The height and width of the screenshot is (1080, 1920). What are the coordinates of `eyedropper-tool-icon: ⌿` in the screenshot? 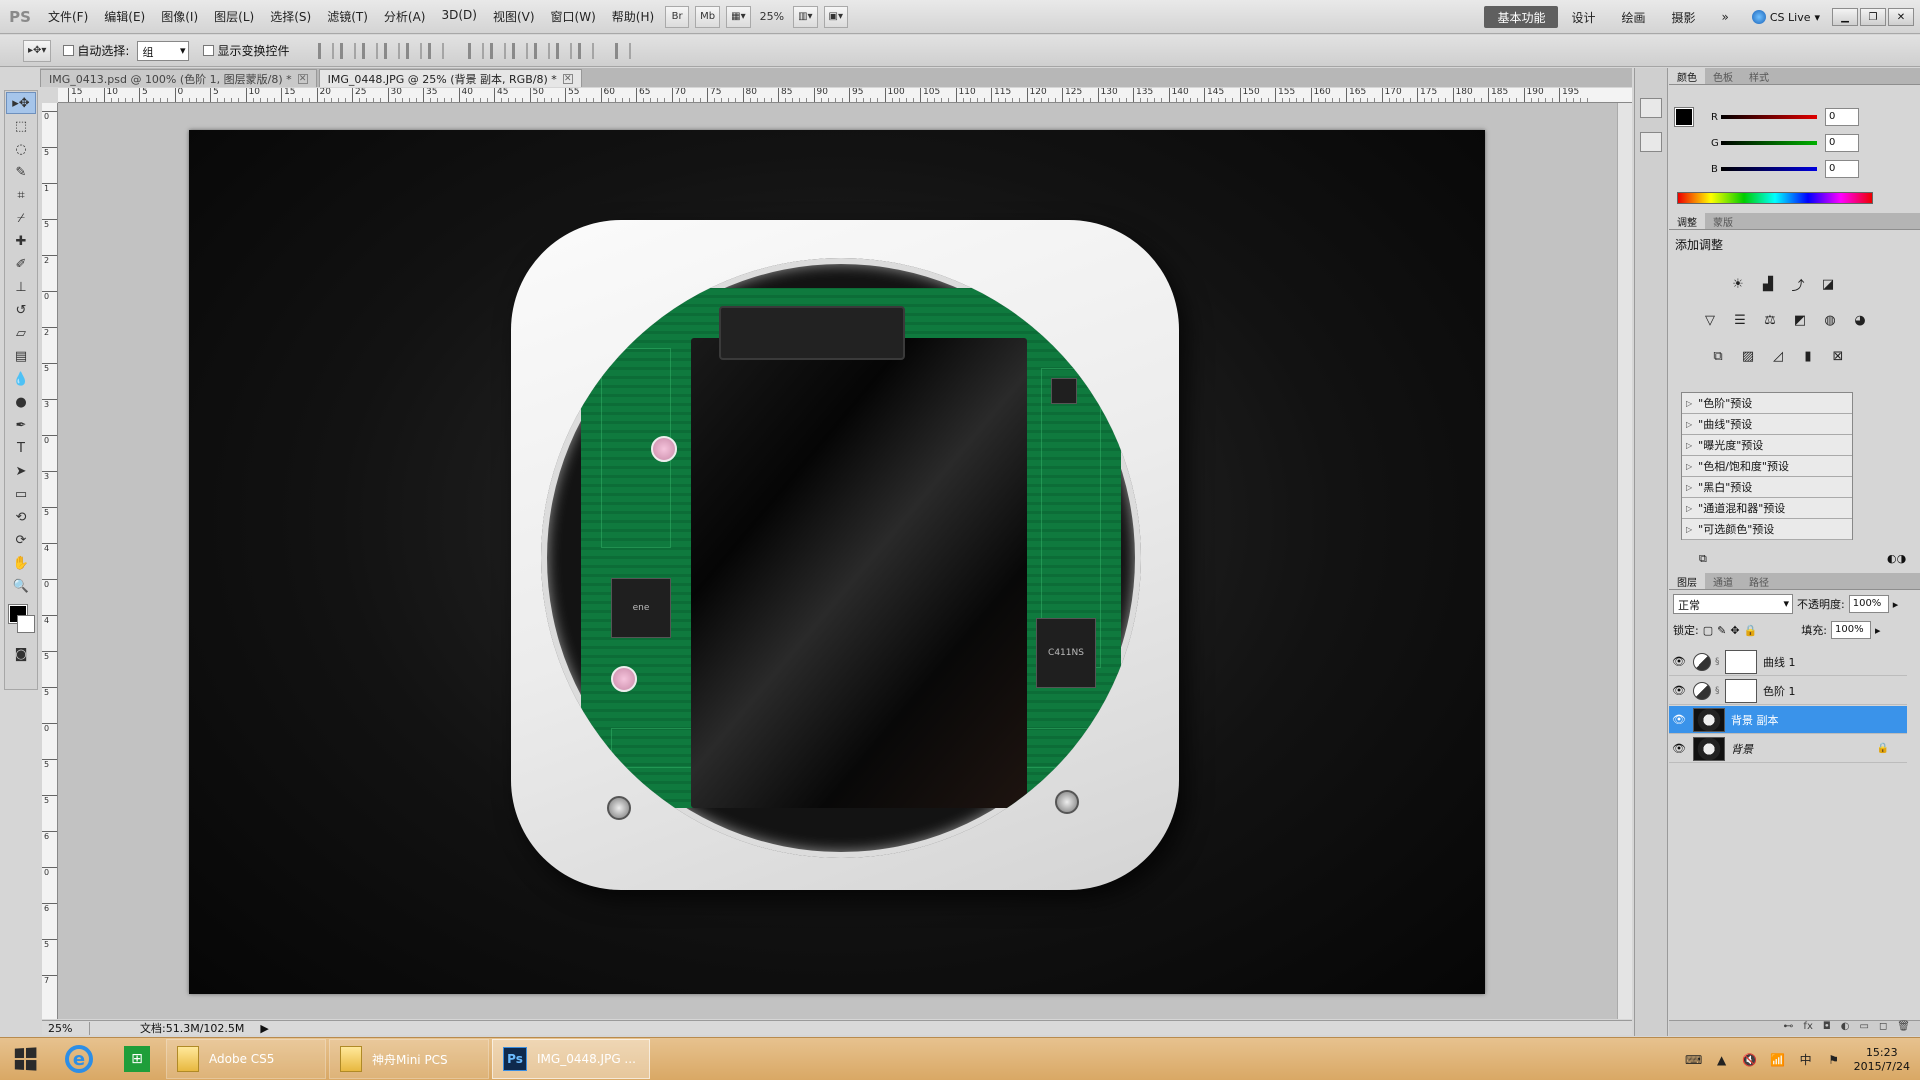 It's located at (21, 218).